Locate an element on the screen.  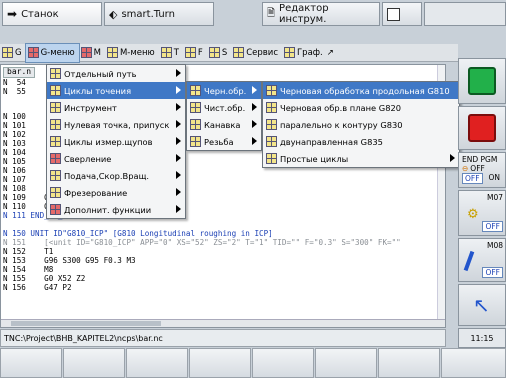
menu-t: T is located at coordinates (171, 53).